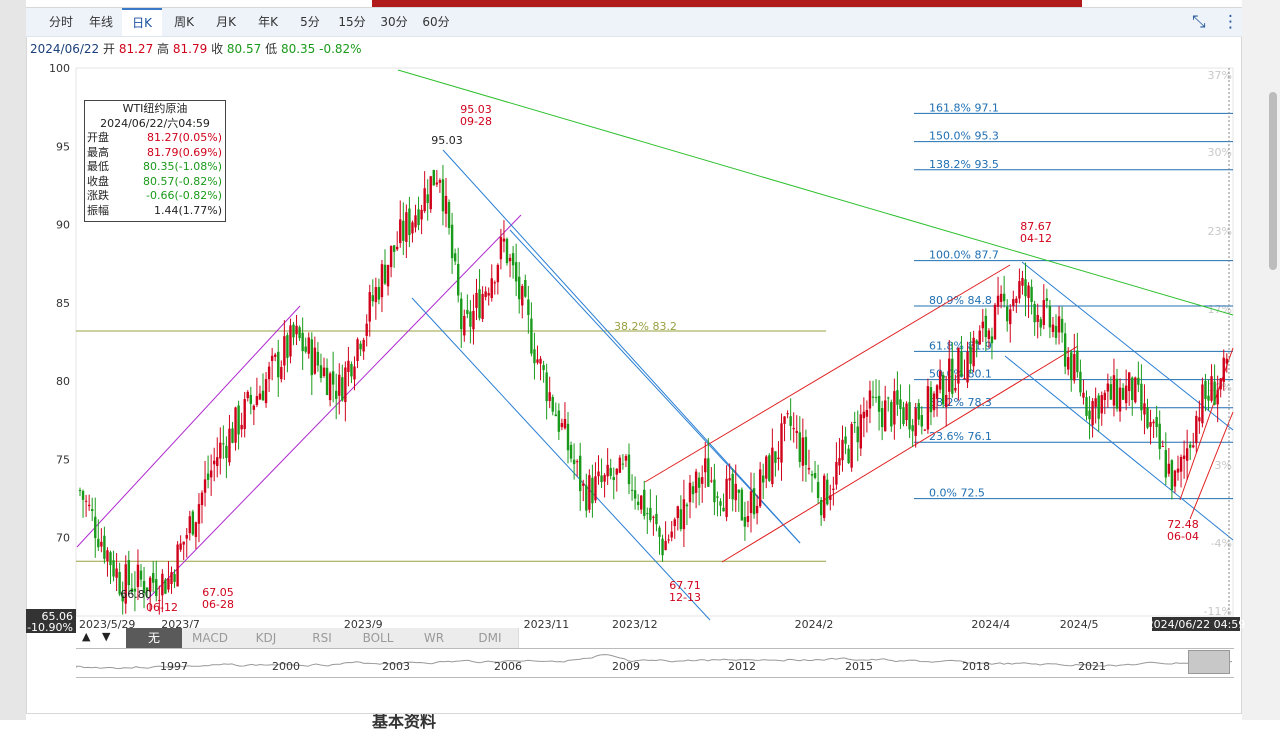  Describe the element at coordinates (322, 638) in the screenshot. I see `indicator-tab: RSI` at that location.